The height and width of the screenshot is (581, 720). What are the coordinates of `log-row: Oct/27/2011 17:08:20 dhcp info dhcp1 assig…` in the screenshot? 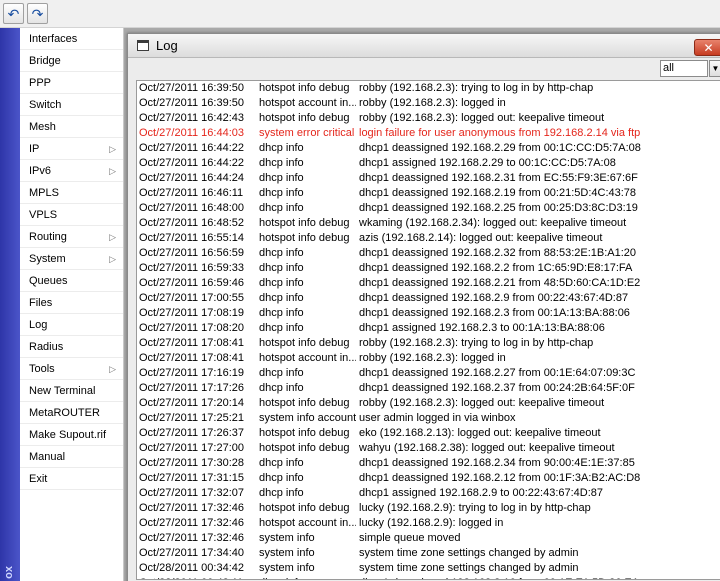 It's located at (428, 328).